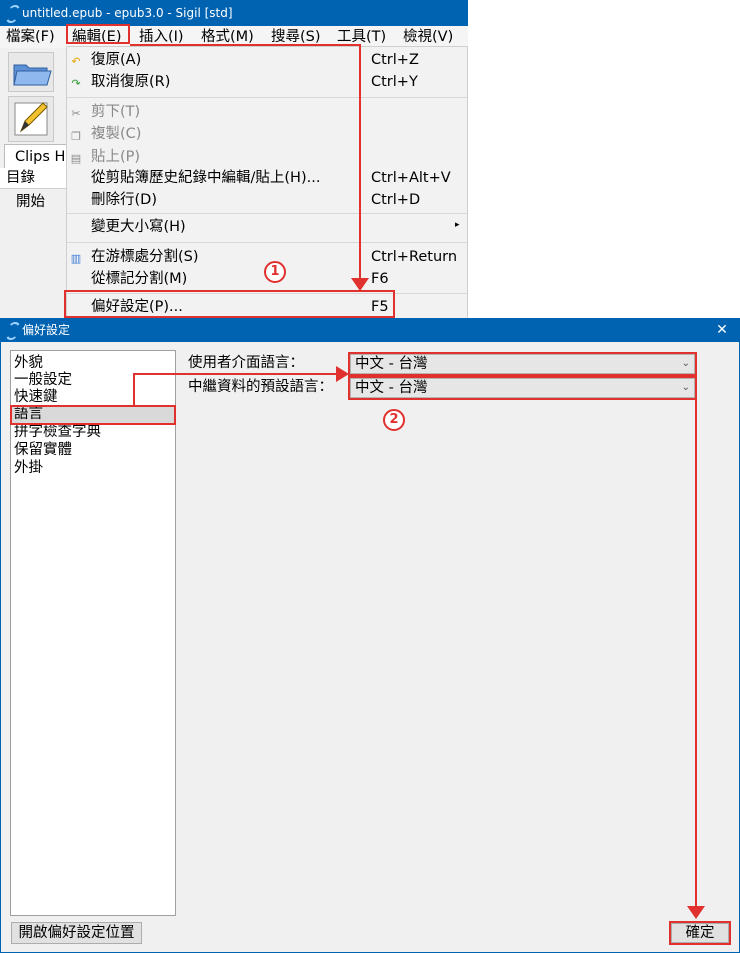 The image size is (740, 953). I want to click on shortcut-split-at-markers: F6, so click(380, 279).